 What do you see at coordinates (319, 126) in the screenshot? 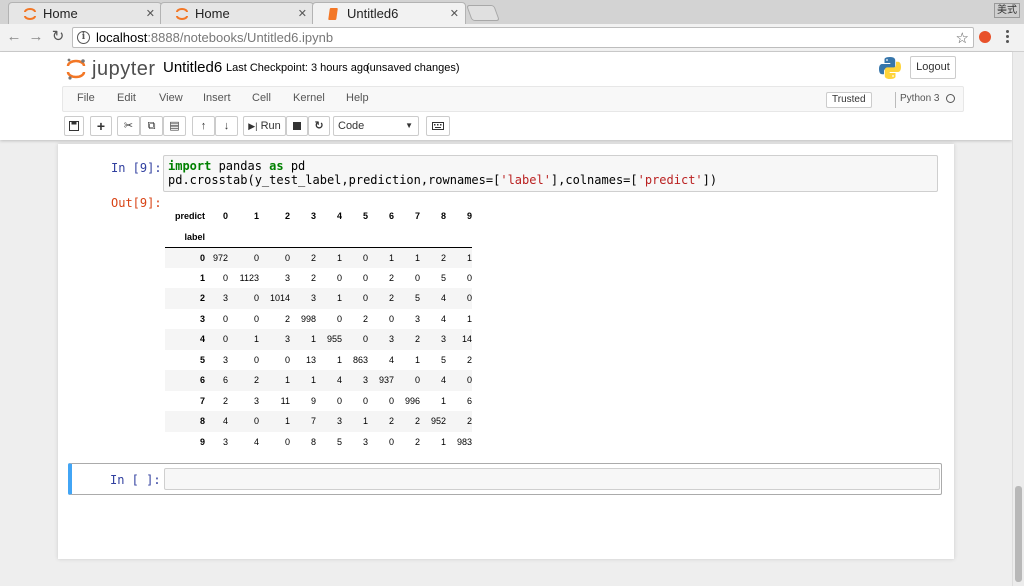
I see `restart-kernel-button: ↻` at bounding box center [319, 126].